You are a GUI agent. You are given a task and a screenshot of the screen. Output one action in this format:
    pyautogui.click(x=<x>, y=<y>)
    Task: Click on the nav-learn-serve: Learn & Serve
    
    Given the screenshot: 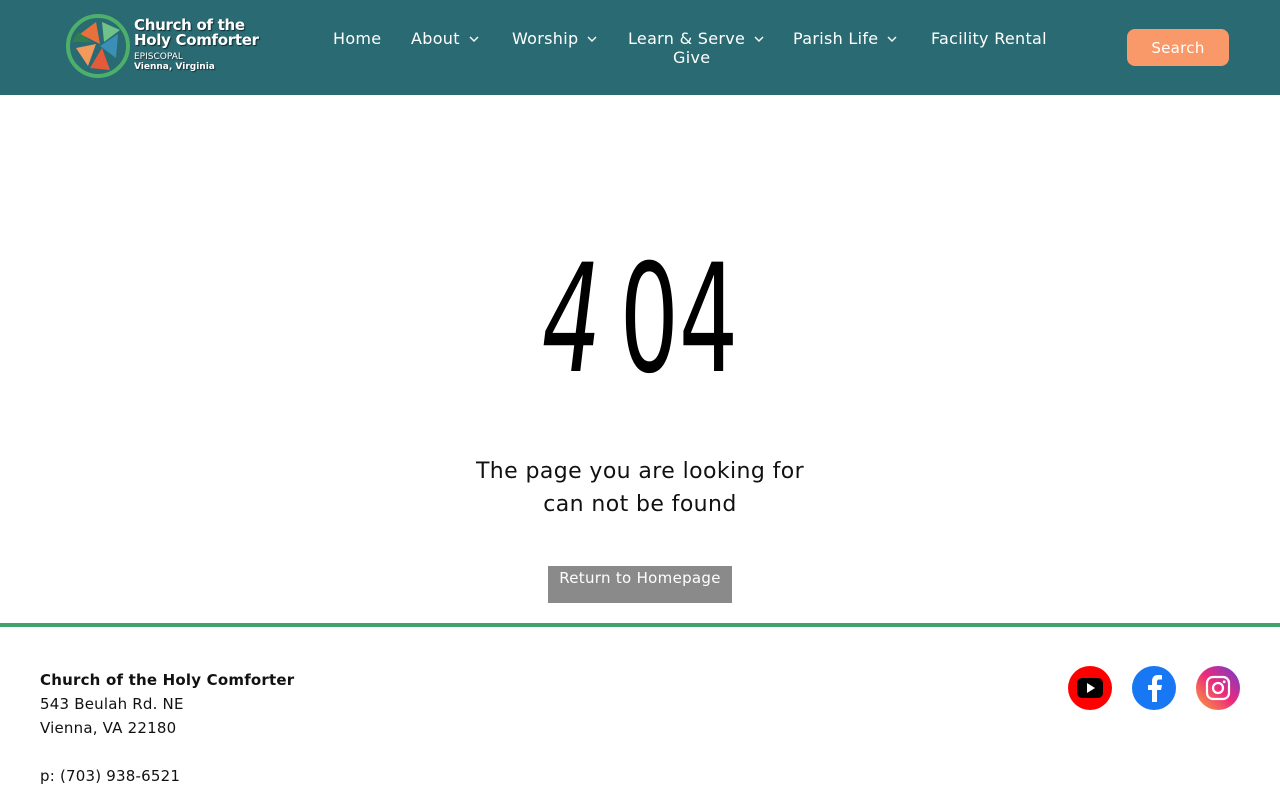 What is the action you would take?
    pyautogui.click(x=696, y=38)
    